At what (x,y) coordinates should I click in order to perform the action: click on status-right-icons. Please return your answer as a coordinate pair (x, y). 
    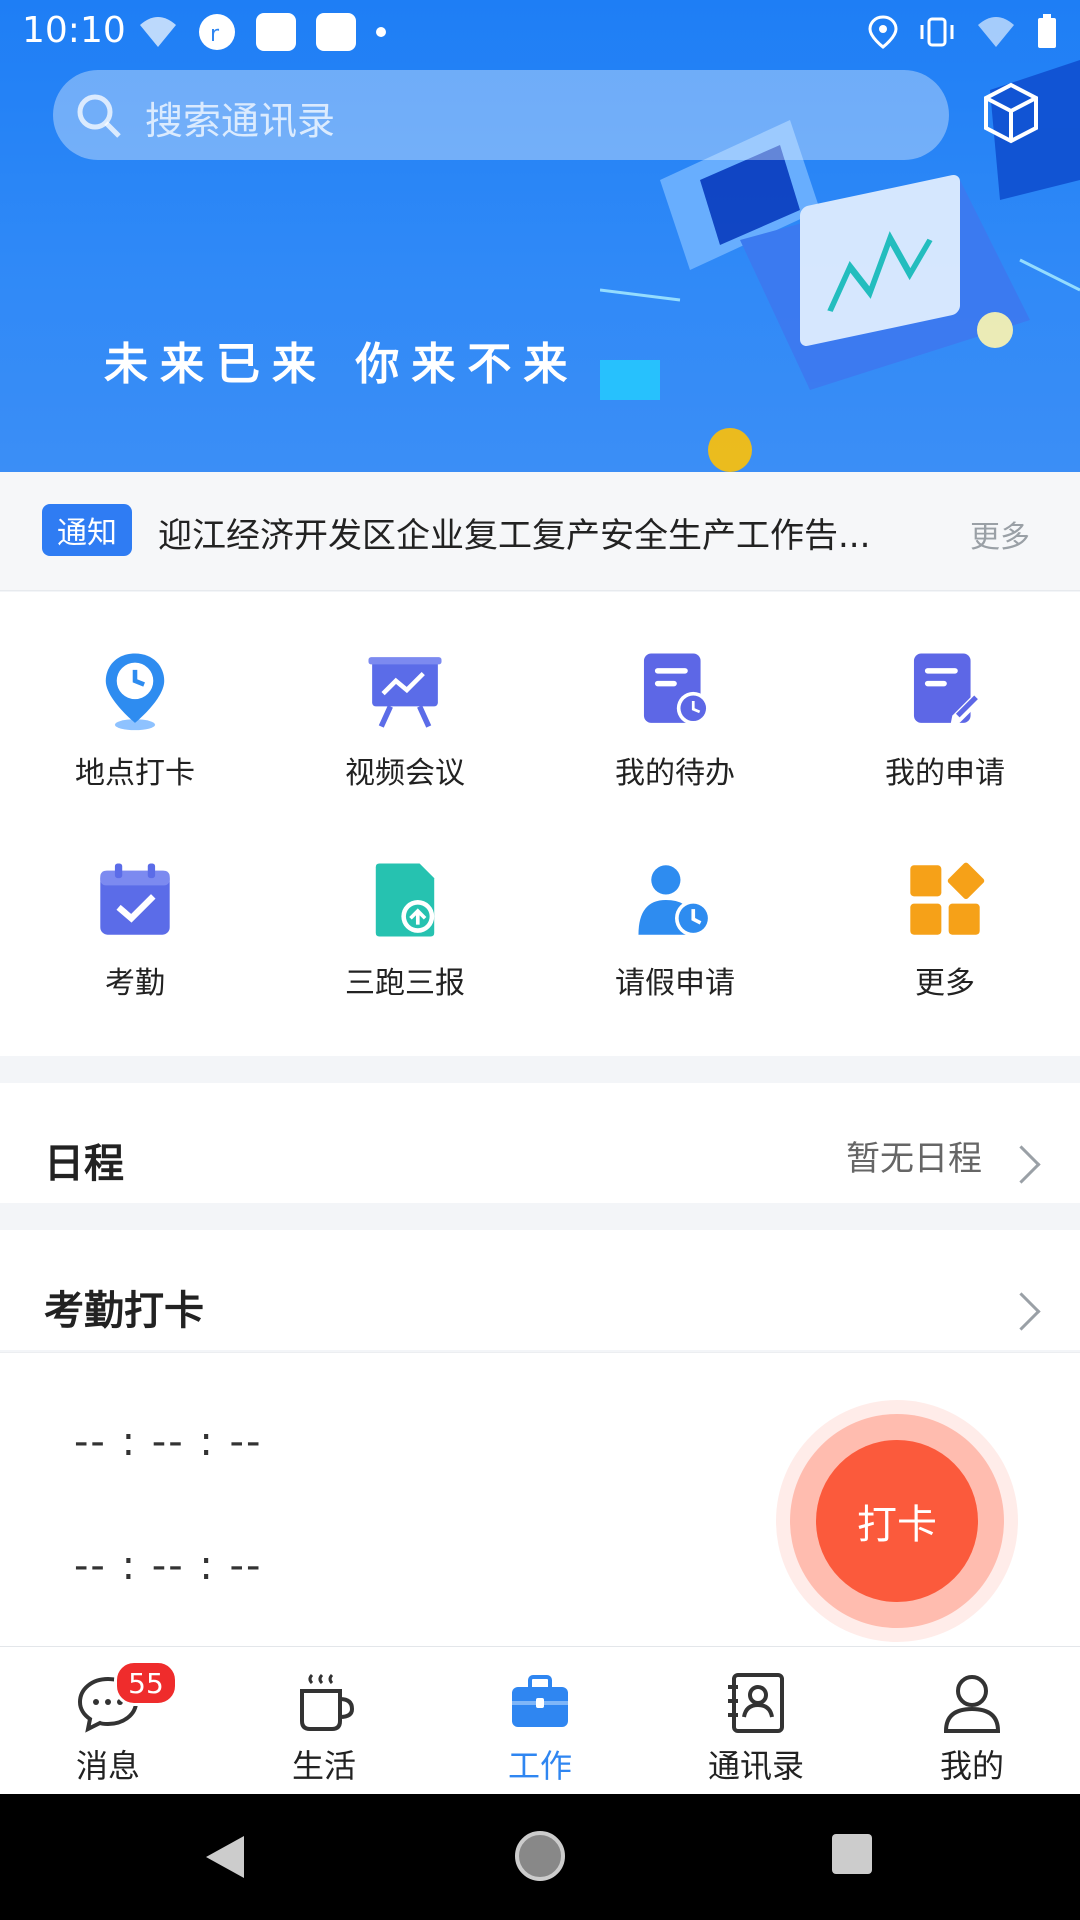
    Looking at the image, I should click on (963, 32).